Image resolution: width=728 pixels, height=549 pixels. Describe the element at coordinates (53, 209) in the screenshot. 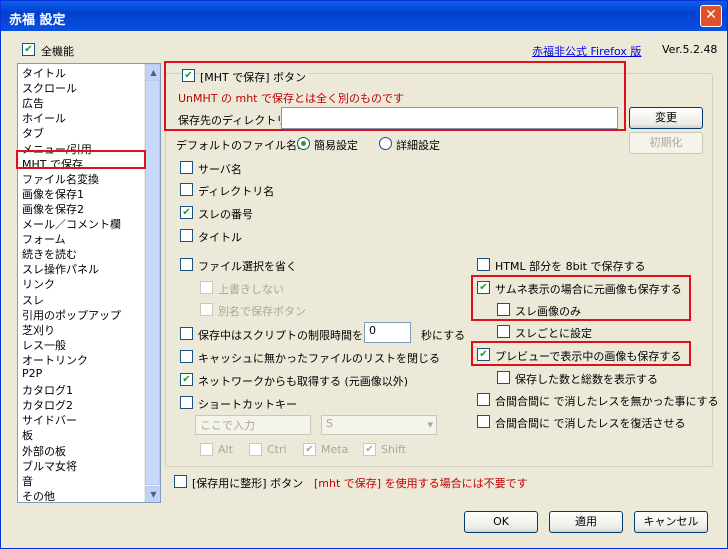

I see `sidebar-item: 画像を保存2` at that location.